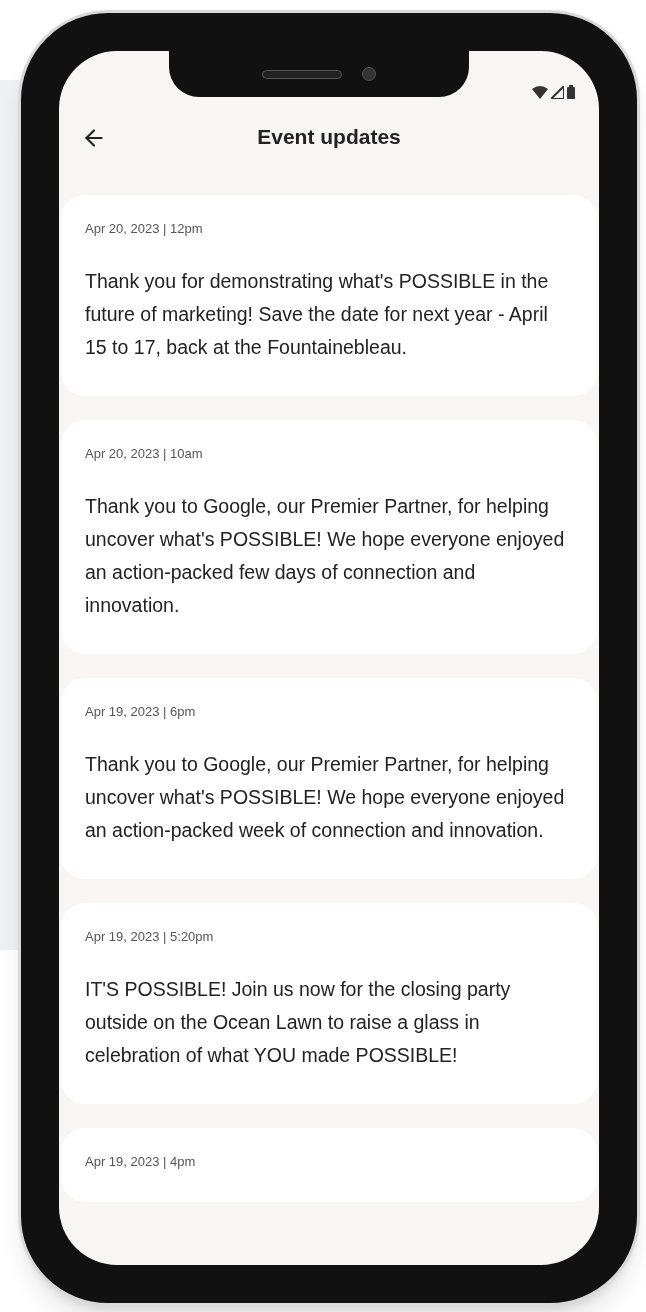 The width and height of the screenshot is (646, 1312). Describe the element at coordinates (150, 937) in the screenshot. I see `update-timestamp: Apr 19, 2023 | 5:20pm` at that location.